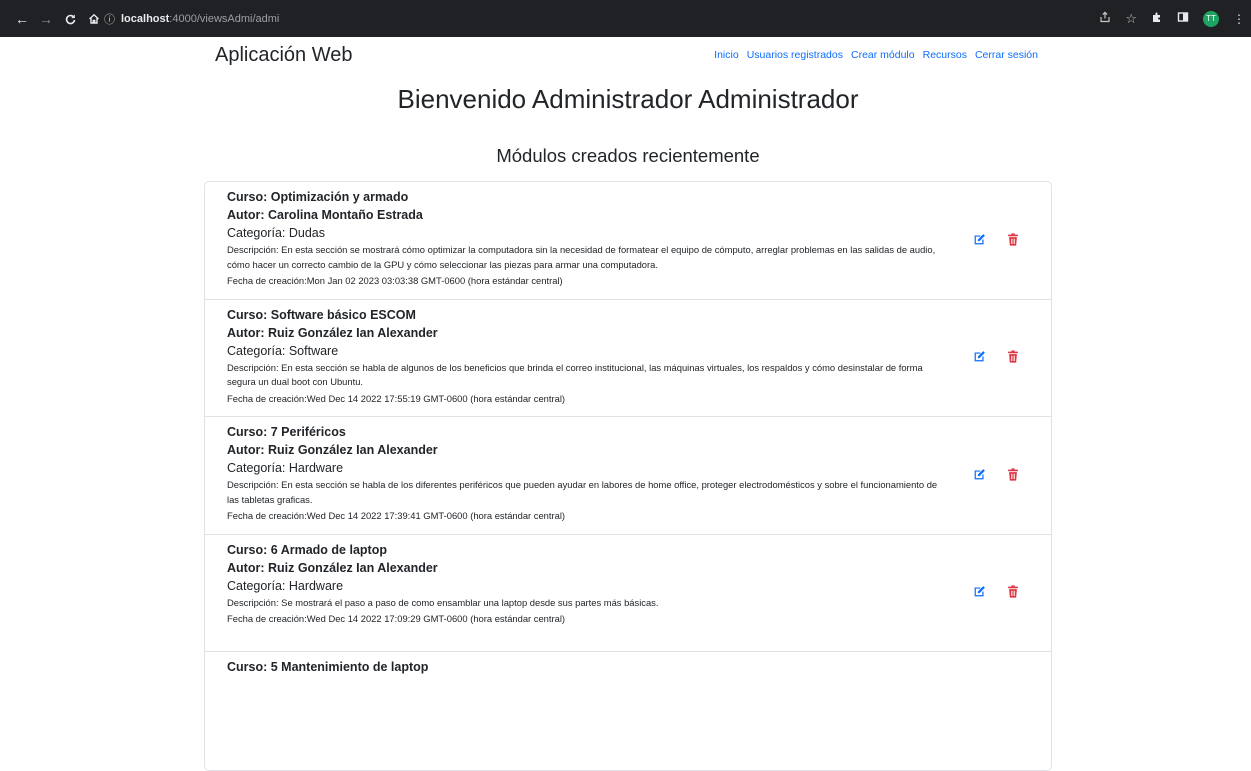 This screenshot has height=771, width=1251. I want to click on reload-icon, so click(70, 19).